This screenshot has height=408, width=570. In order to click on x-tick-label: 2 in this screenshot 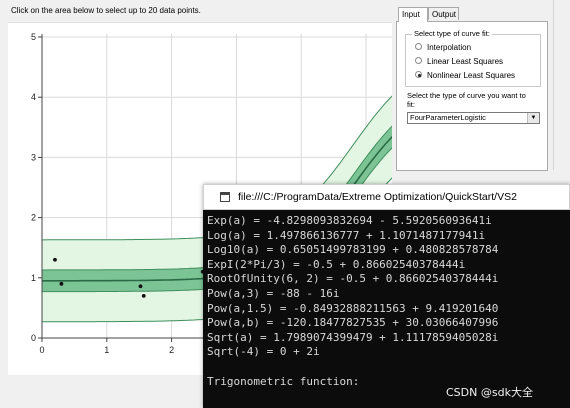, I will do `click(171, 350)`.